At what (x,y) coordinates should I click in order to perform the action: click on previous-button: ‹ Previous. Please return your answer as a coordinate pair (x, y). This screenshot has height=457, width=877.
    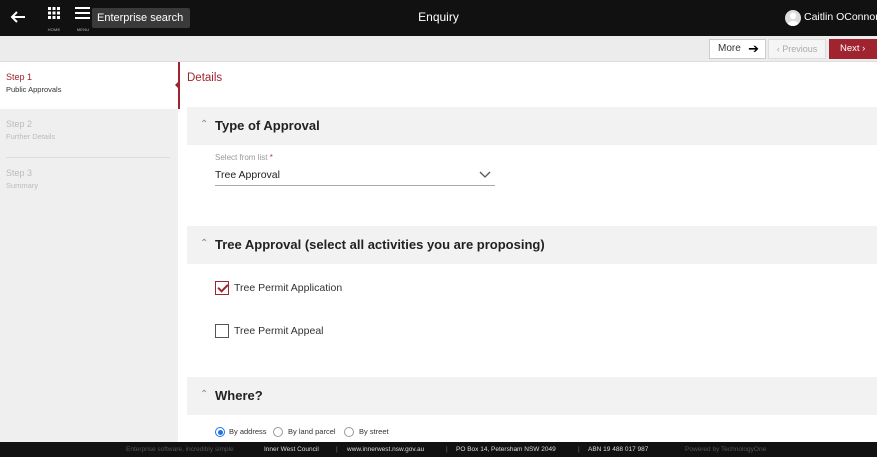
    Looking at the image, I should click on (797, 49).